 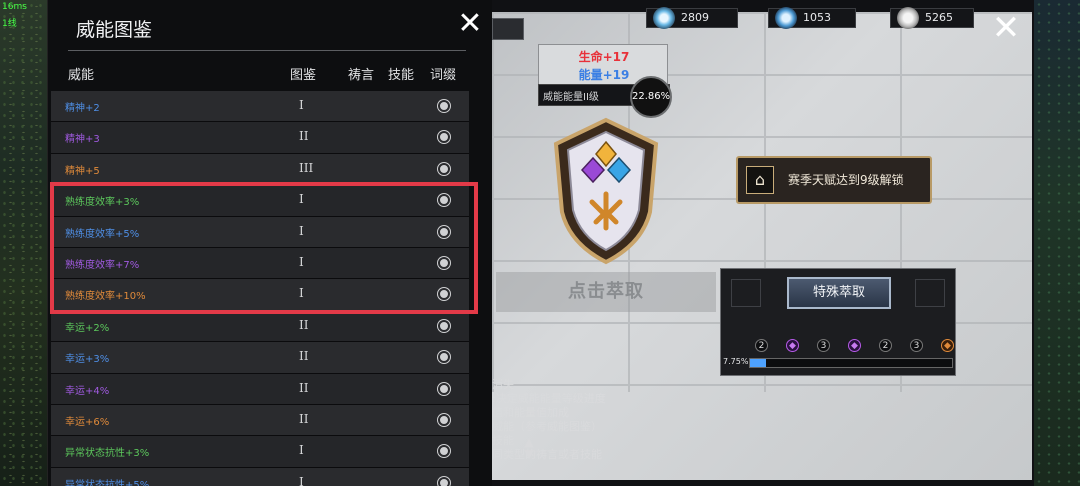 What do you see at coordinates (267, 50) in the screenshot?
I see `title-divider` at bounding box center [267, 50].